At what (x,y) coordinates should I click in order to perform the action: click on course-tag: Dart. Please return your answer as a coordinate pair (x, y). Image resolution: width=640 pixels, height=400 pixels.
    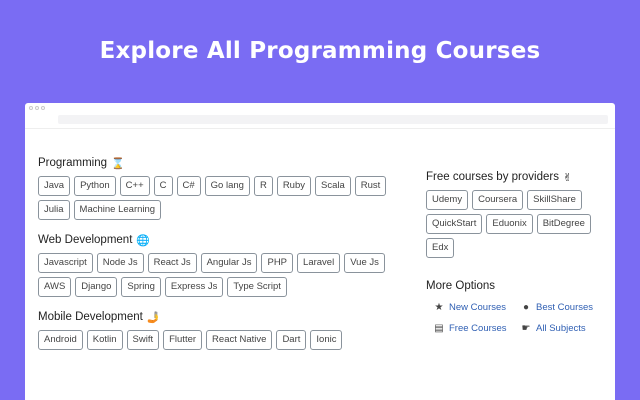
    Looking at the image, I should click on (291, 340).